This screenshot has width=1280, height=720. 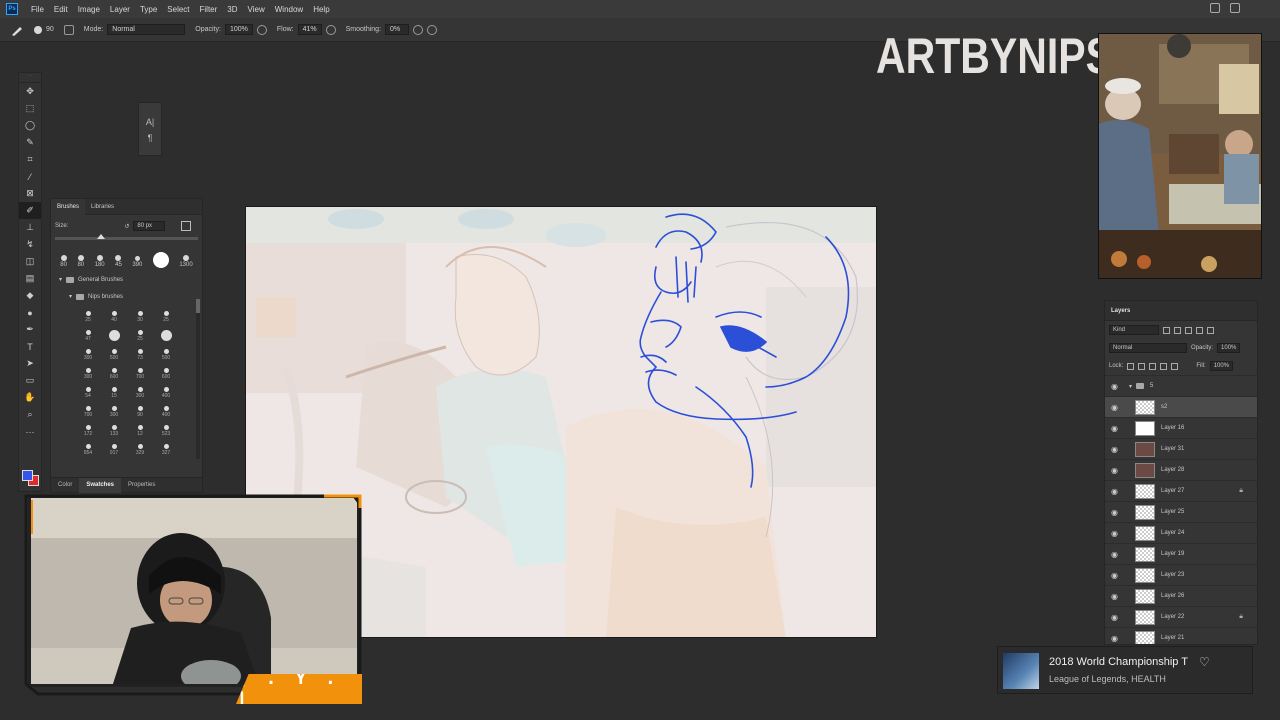 I want to click on heart-icon: ♡, so click(x=1204, y=662).